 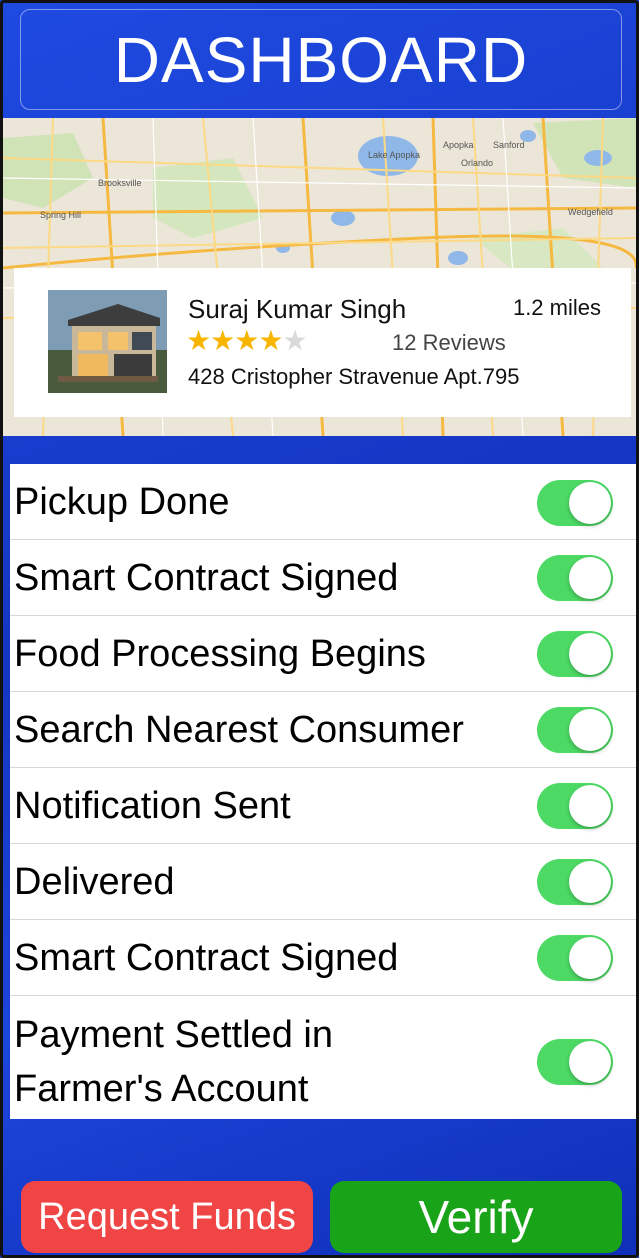 What do you see at coordinates (60, 215) in the screenshot?
I see `svg-text: Spring Hill` at bounding box center [60, 215].